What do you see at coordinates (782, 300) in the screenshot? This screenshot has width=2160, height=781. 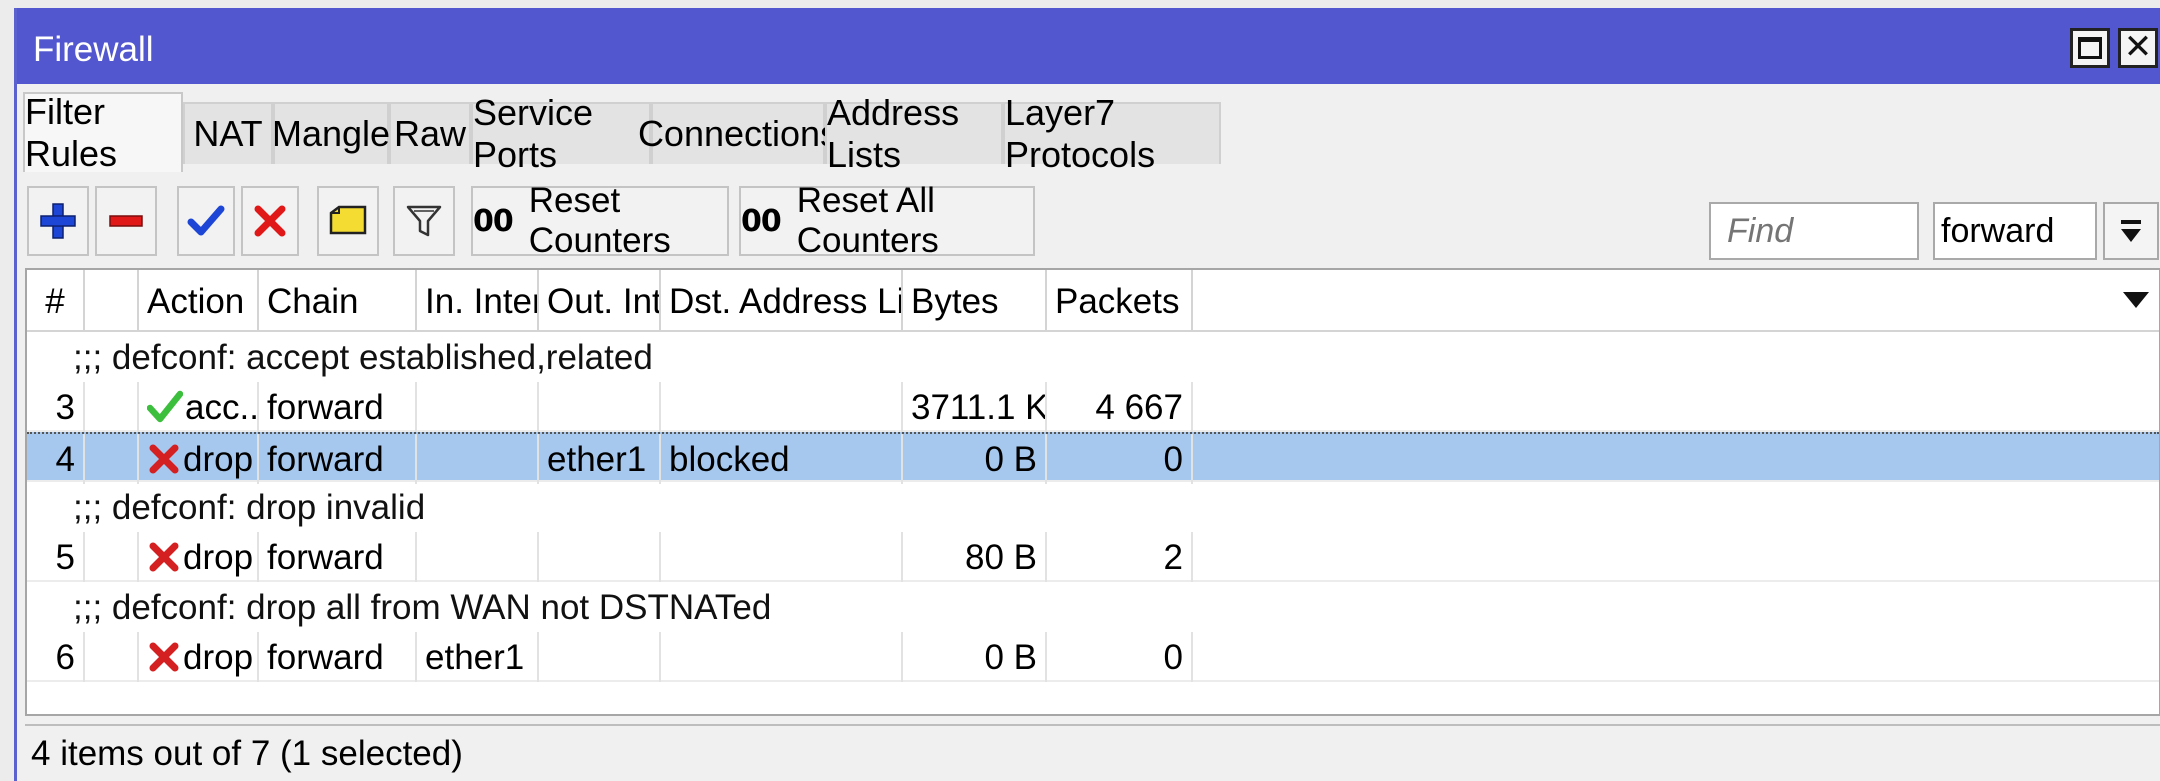 I see `column-header-dst-address-list: Dst. Address List` at bounding box center [782, 300].